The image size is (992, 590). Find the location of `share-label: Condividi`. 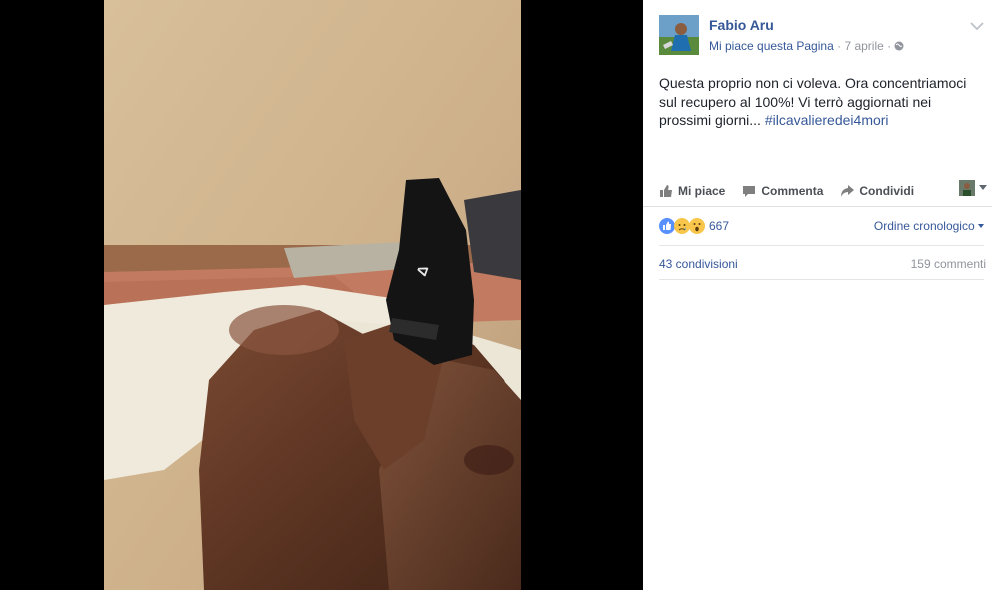

share-label: Condividi is located at coordinates (887, 191).